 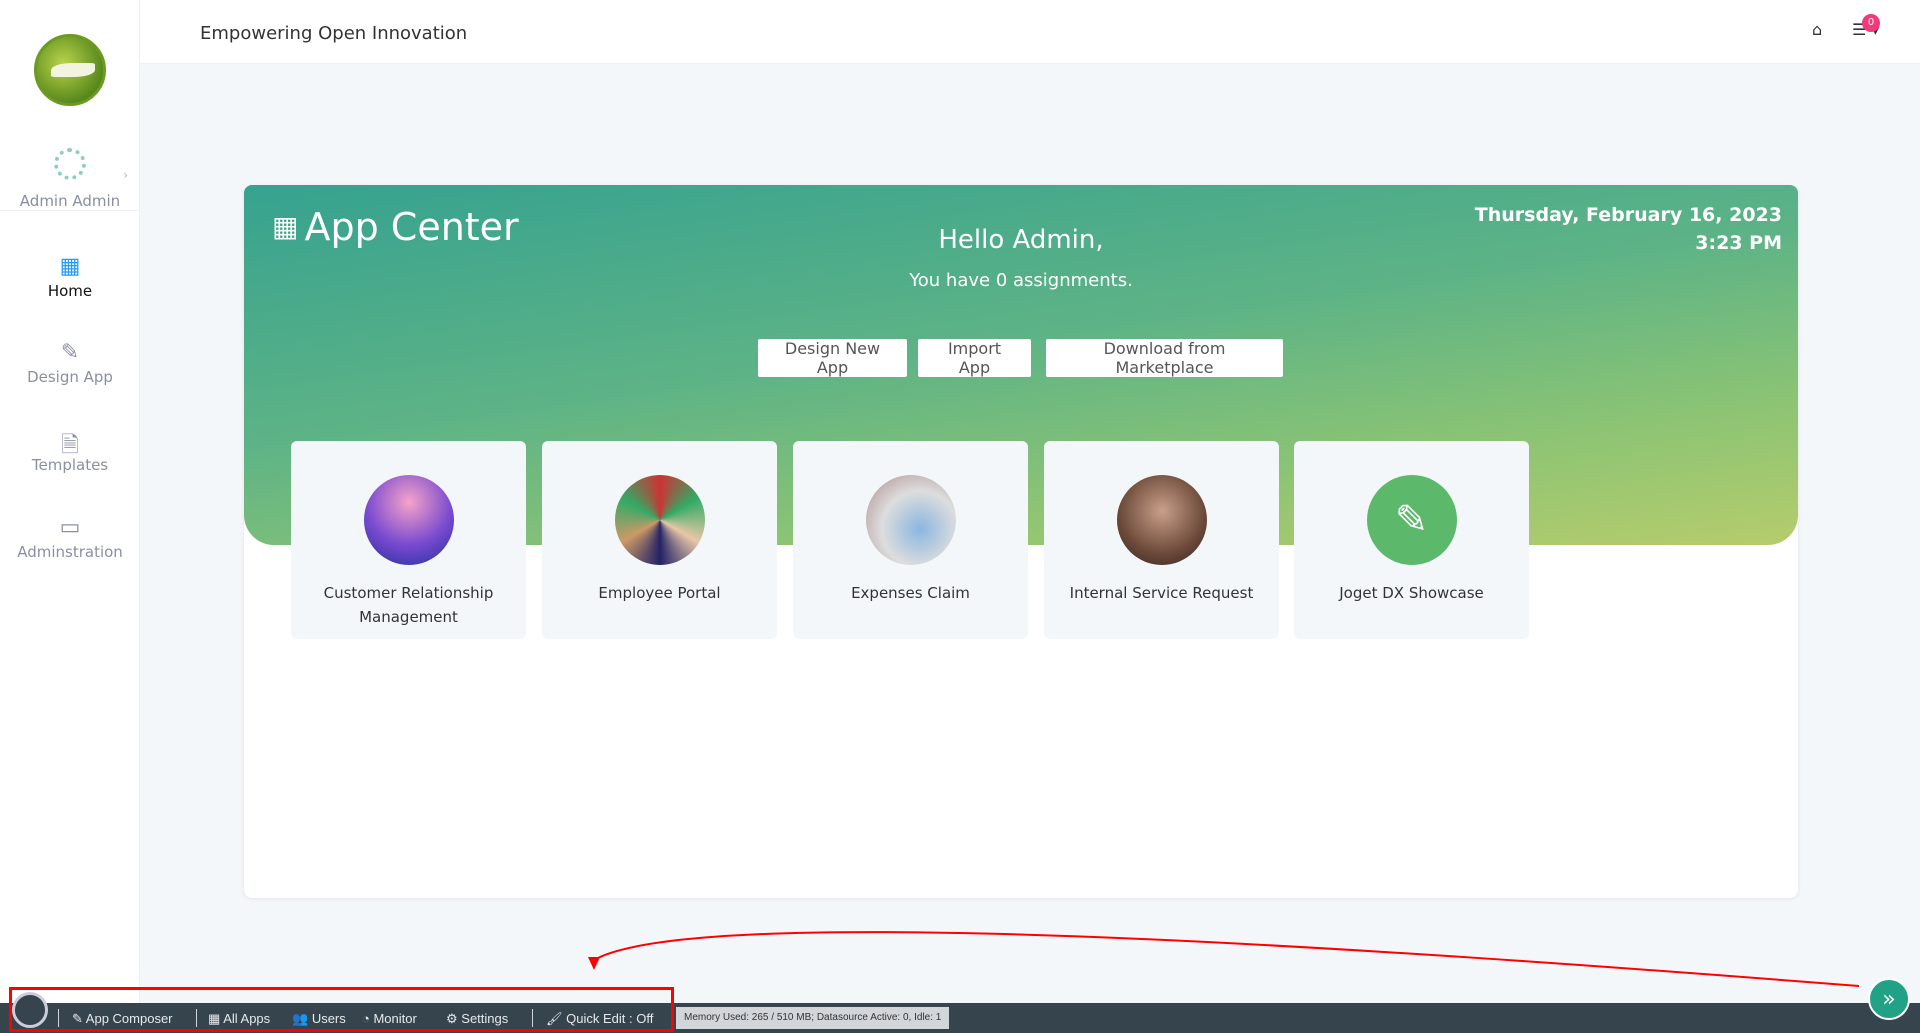 I want to click on grid-icon: ▦, so click(x=216, y=1018).